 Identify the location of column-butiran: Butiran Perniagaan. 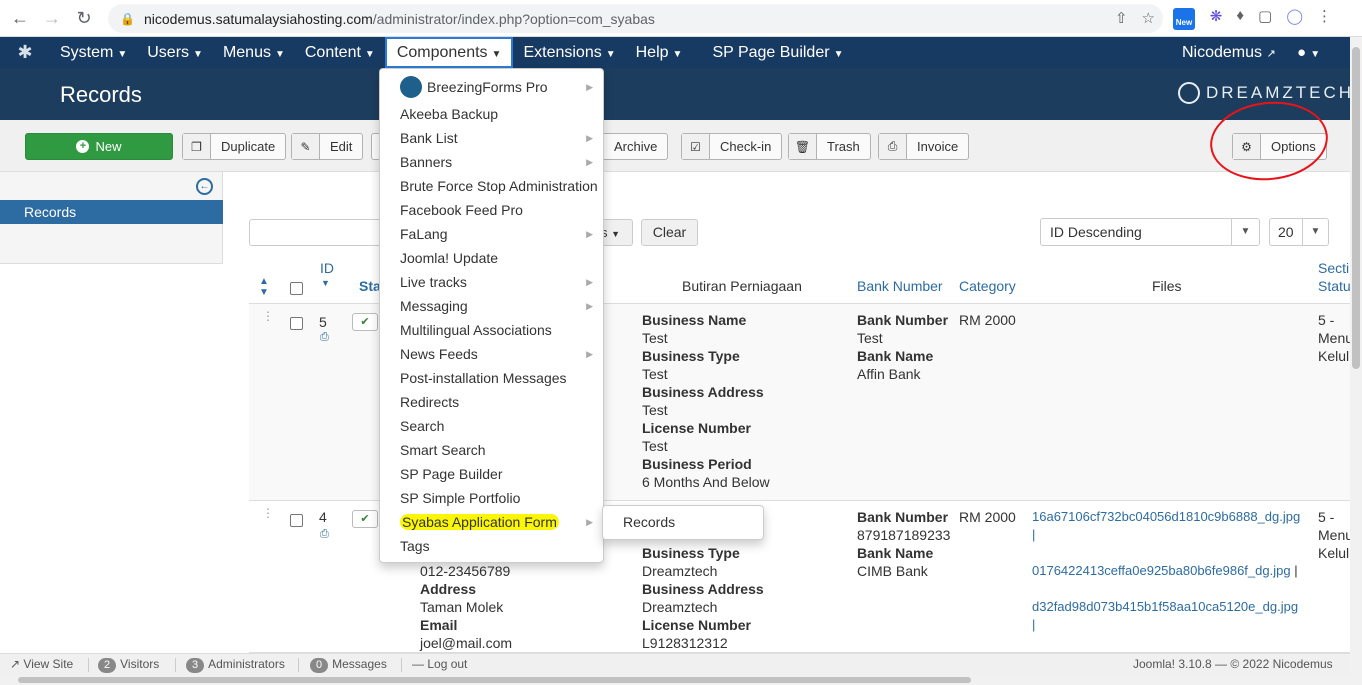
(742, 286).